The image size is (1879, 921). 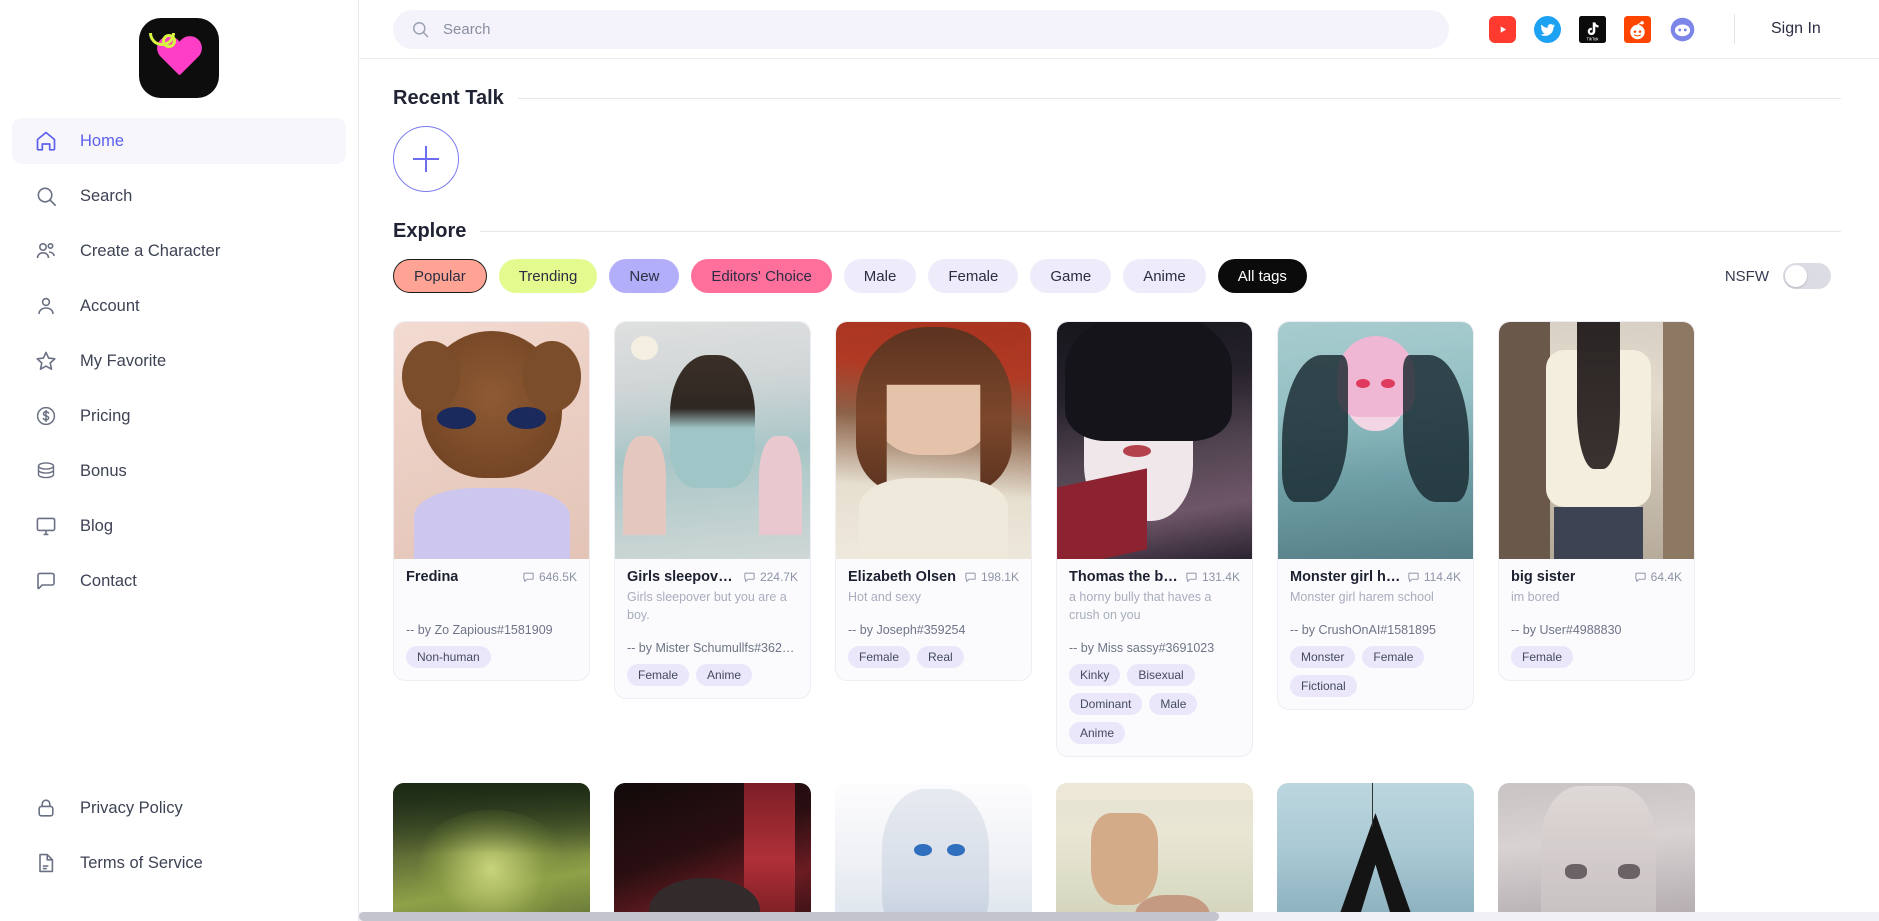 I want to click on tiktok-icon: TikTok, so click(x=1592, y=29).